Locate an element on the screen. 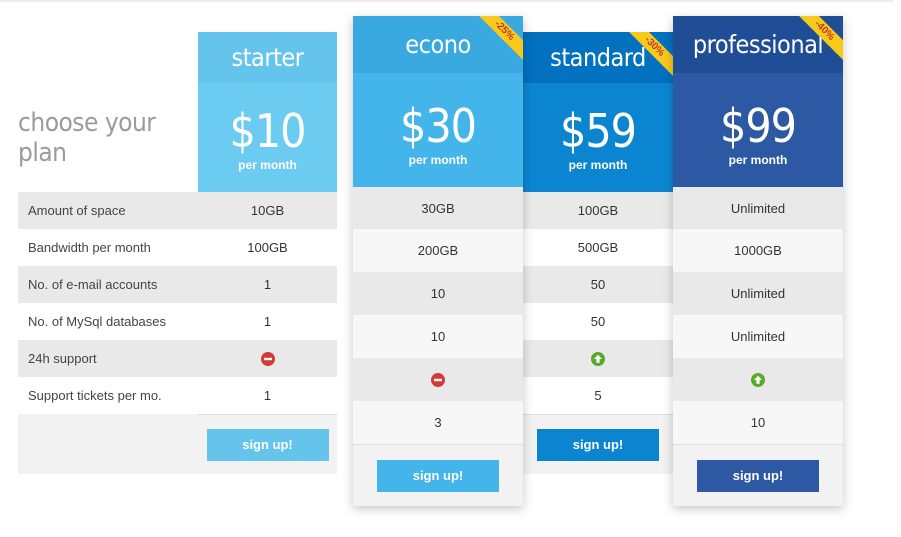  plan-header: starter $10 per month is located at coordinates (267, 112).